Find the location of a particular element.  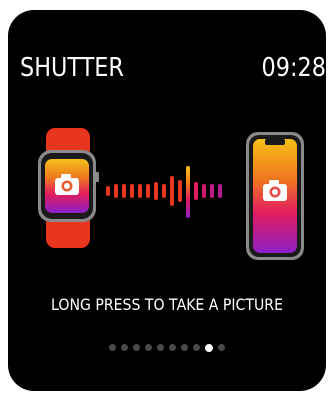

page-indicator is located at coordinates (167, 347).